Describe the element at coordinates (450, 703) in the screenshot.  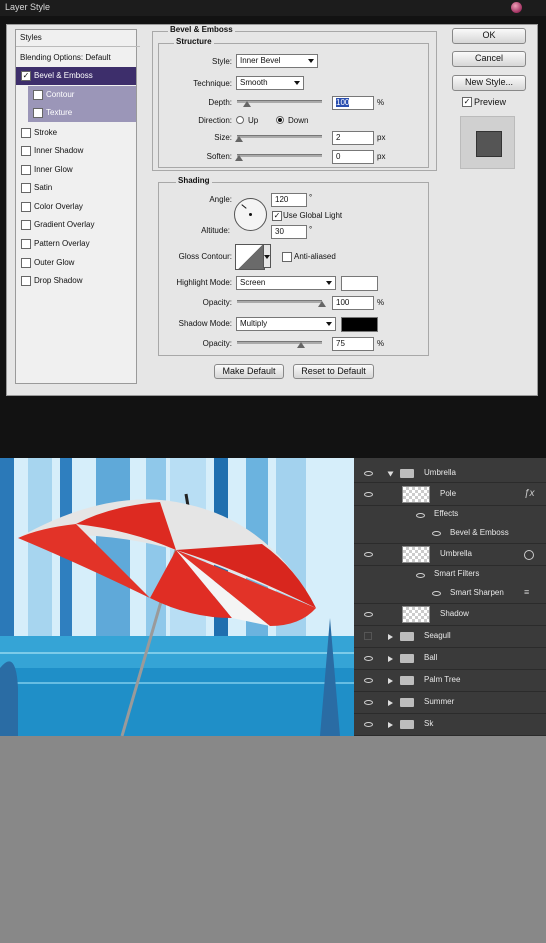
I see `layer-row: Summer` at that location.